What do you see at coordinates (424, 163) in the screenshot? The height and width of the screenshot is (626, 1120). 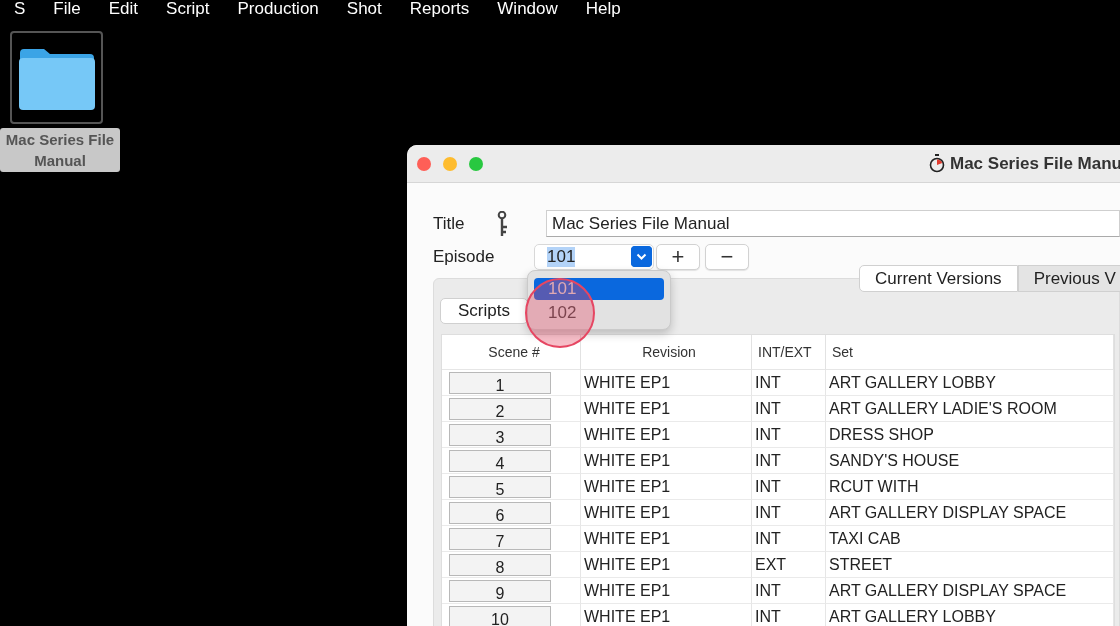 I see `close-button` at bounding box center [424, 163].